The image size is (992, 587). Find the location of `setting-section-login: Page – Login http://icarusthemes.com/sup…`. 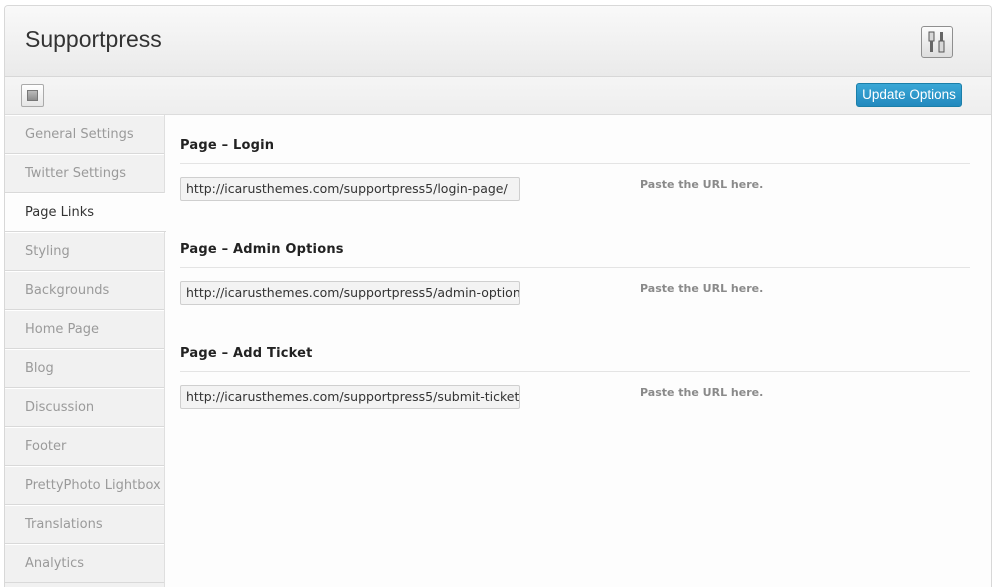

setting-section-login: Page – Login http://icarusthemes.com/sup… is located at coordinates (575, 167).